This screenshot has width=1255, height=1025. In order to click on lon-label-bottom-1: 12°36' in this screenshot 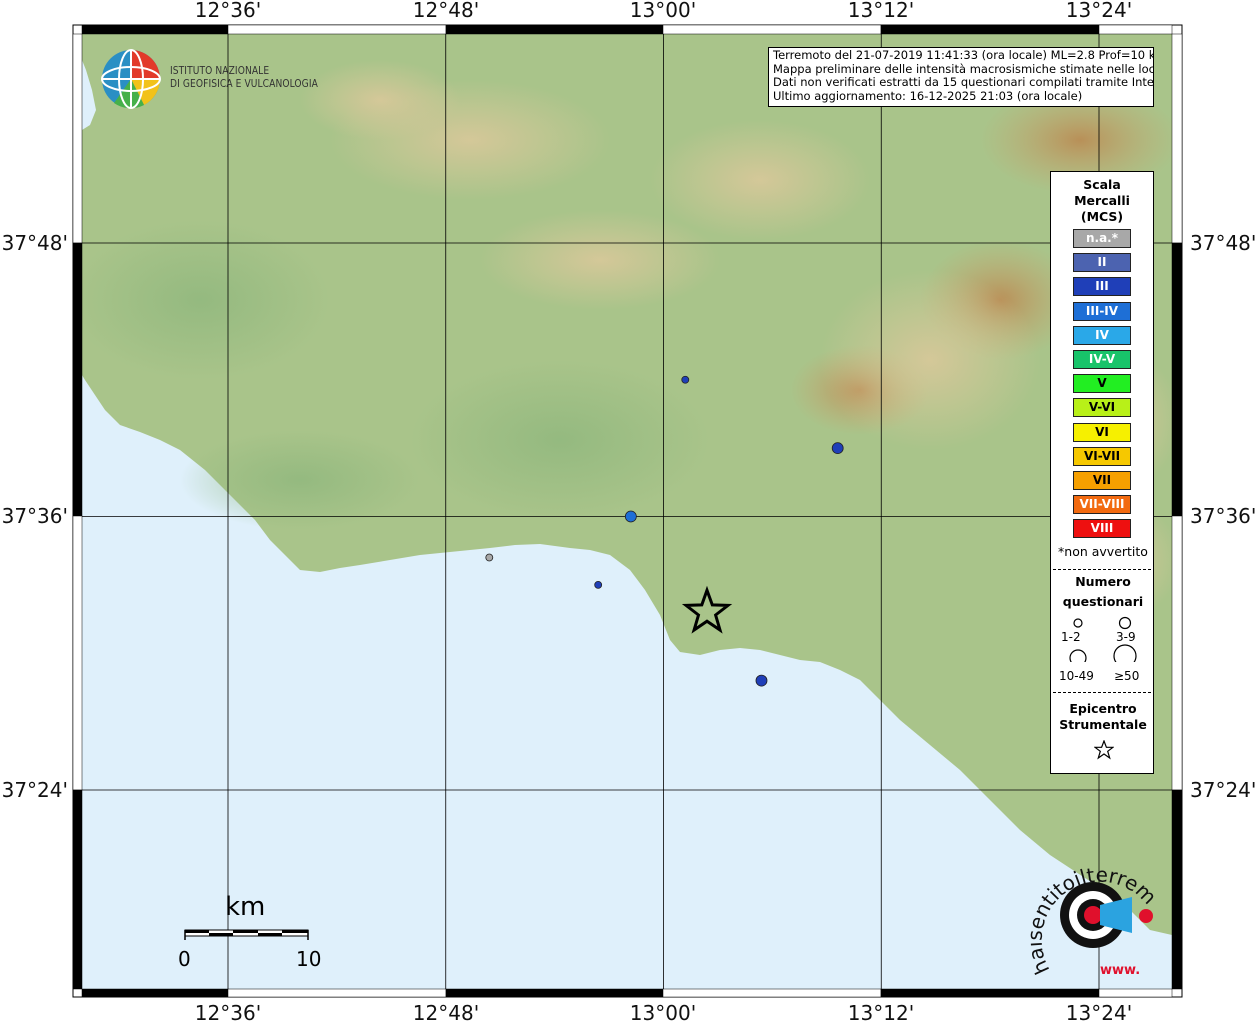, I will do `click(228, 1013)`.